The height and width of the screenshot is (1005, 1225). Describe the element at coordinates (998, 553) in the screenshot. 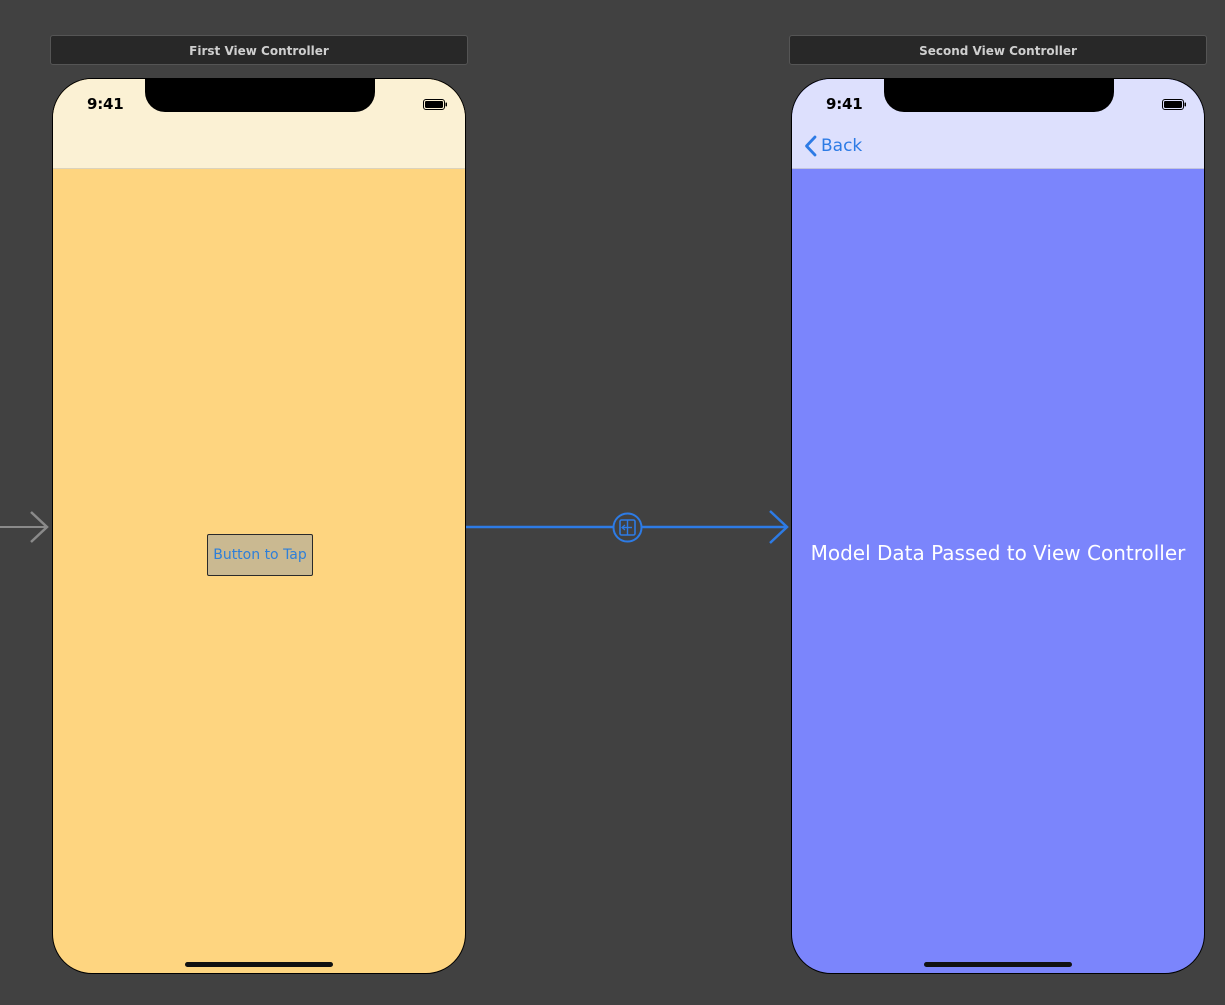

I see `model-data-label: Model Data Passed to View Controller` at that location.